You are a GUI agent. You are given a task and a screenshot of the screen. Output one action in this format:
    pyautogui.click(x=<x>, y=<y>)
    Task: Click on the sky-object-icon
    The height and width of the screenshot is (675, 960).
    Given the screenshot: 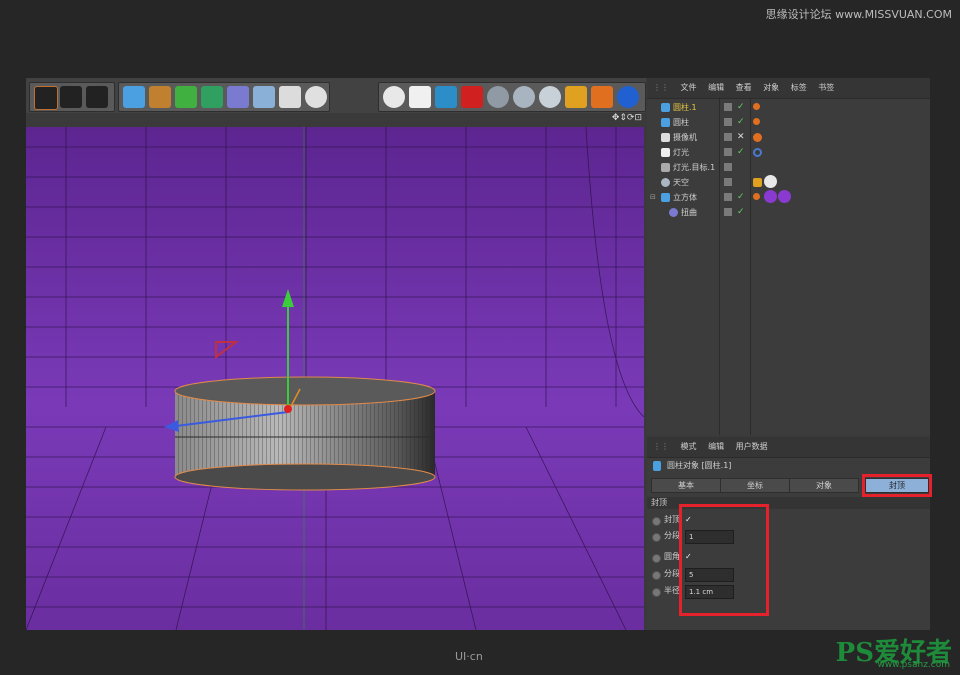 What is the action you would take?
    pyautogui.click(x=665, y=182)
    